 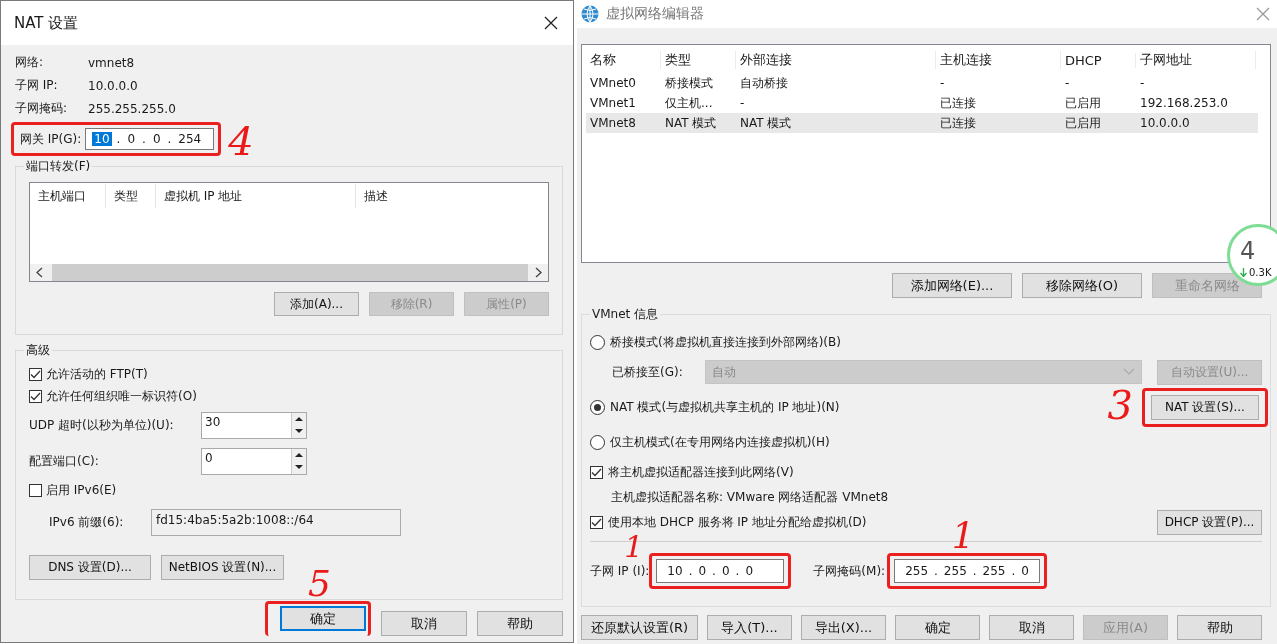 I want to click on field-label: UDP 超时(以秒为单位)(U):, so click(x=102, y=425).